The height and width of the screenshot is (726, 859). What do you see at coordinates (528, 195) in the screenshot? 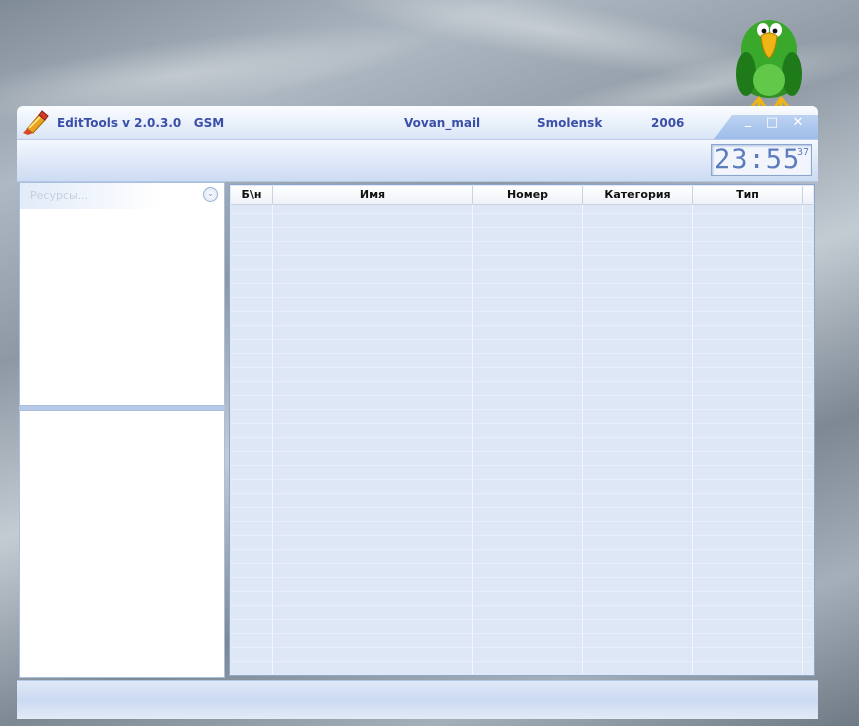
I see `column-header-number: Номер` at bounding box center [528, 195].